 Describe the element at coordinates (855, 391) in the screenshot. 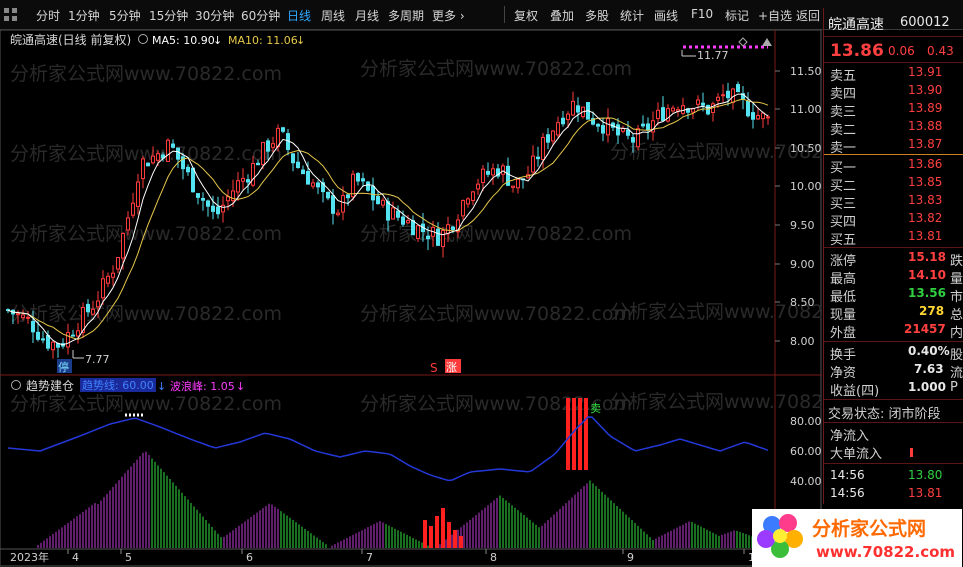

I see `stat-label: 收益(四)` at that location.